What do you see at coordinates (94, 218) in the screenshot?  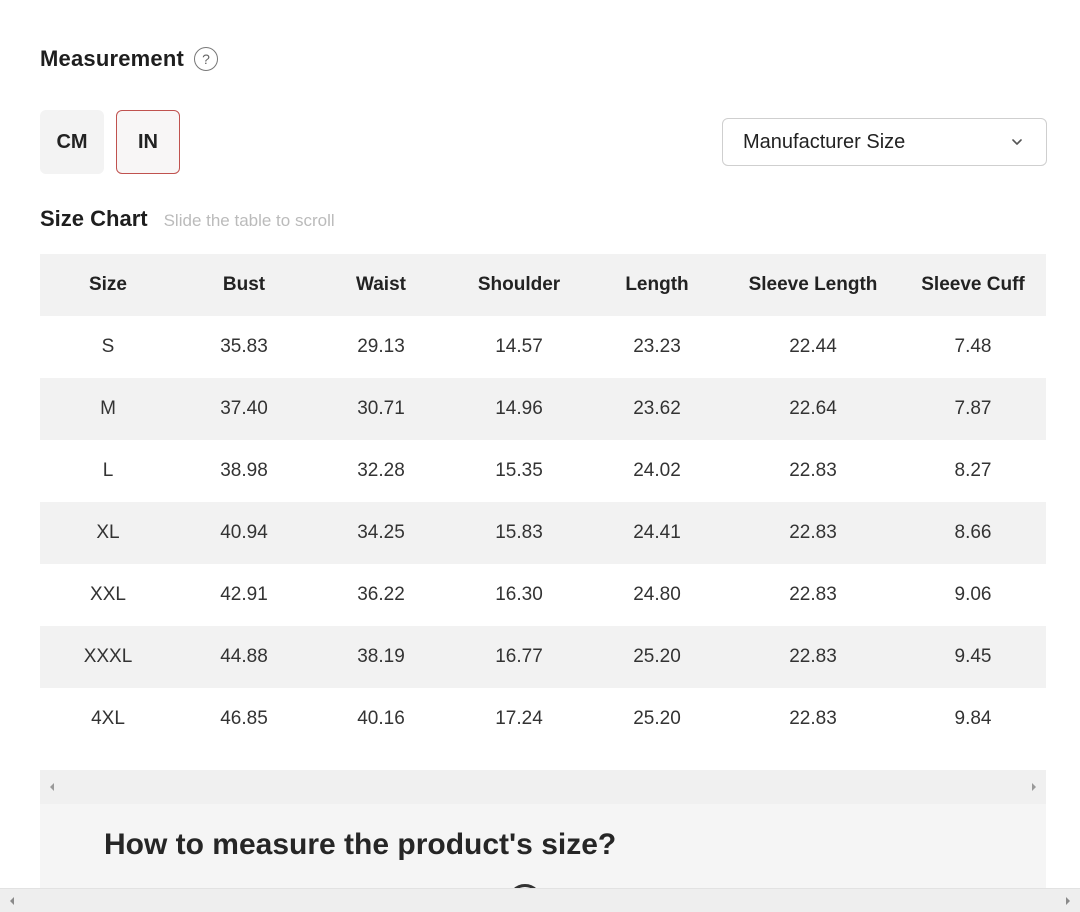 I see `size-chart-title: Size Chart` at bounding box center [94, 218].